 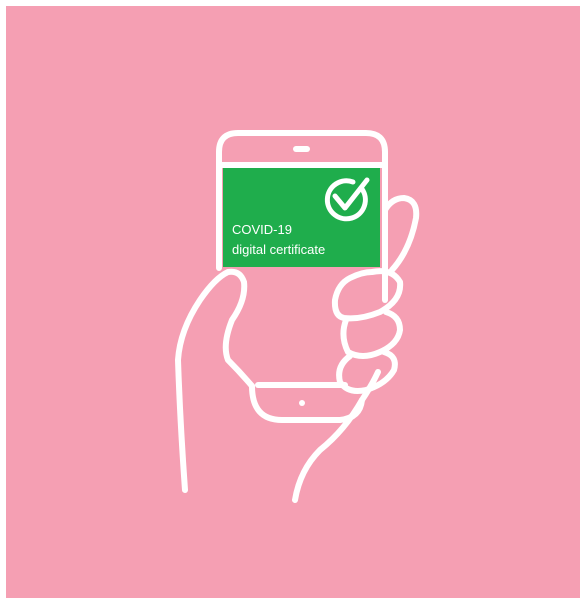 I want to click on certificate-text: COVID-19 digital certificate, so click(x=278, y=240).